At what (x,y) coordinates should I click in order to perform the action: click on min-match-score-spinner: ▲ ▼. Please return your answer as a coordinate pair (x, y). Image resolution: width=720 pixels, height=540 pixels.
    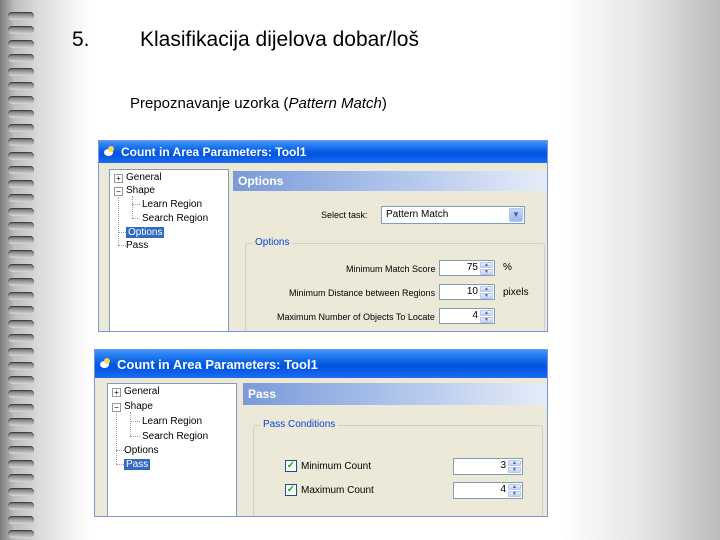
    Looking at the image, I should click on (486, 268).